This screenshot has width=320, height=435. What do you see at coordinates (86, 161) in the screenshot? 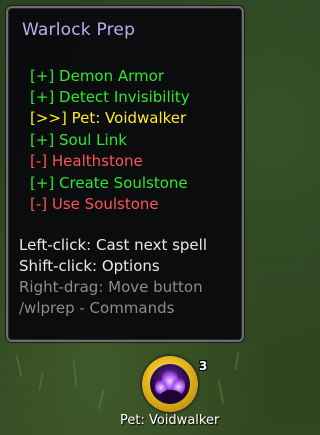
I see `spell-healthstone: [-] Healthstone` at bounding box center [86, 161].